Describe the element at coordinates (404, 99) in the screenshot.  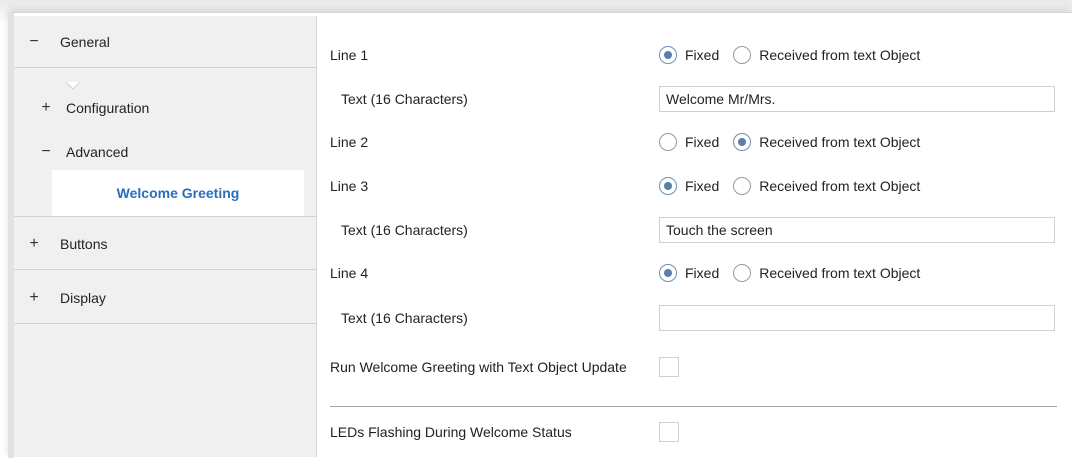
I see `line1-text-label: Text (16 Characters)` at that location.